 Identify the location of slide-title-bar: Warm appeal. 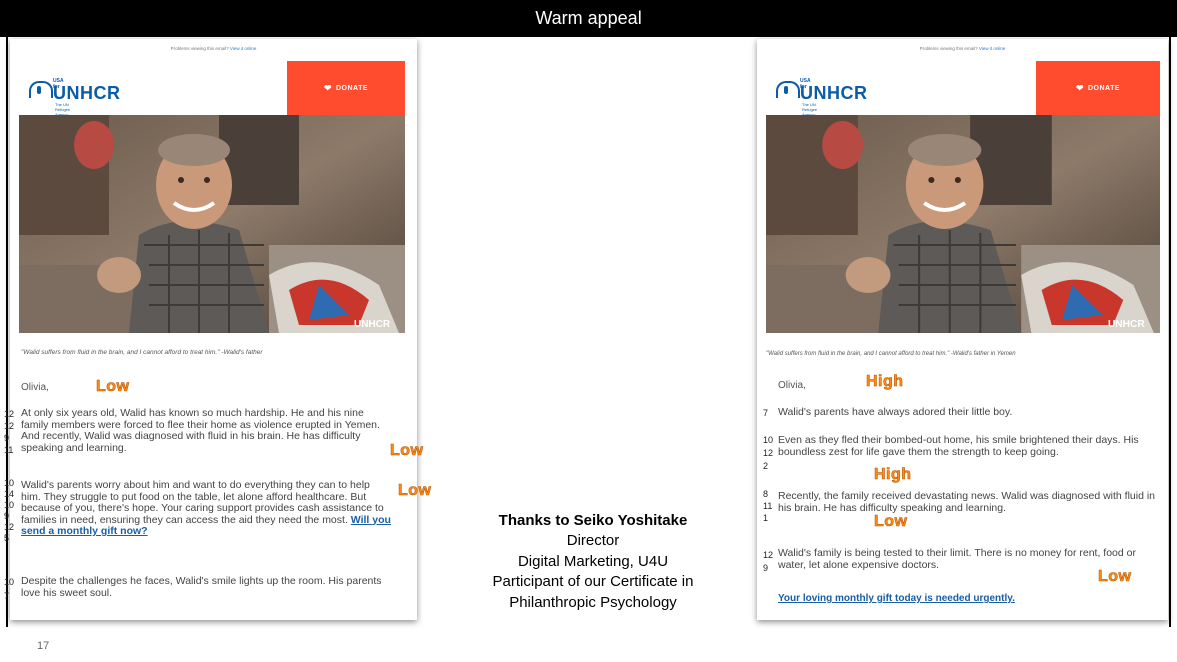
(588, 18).